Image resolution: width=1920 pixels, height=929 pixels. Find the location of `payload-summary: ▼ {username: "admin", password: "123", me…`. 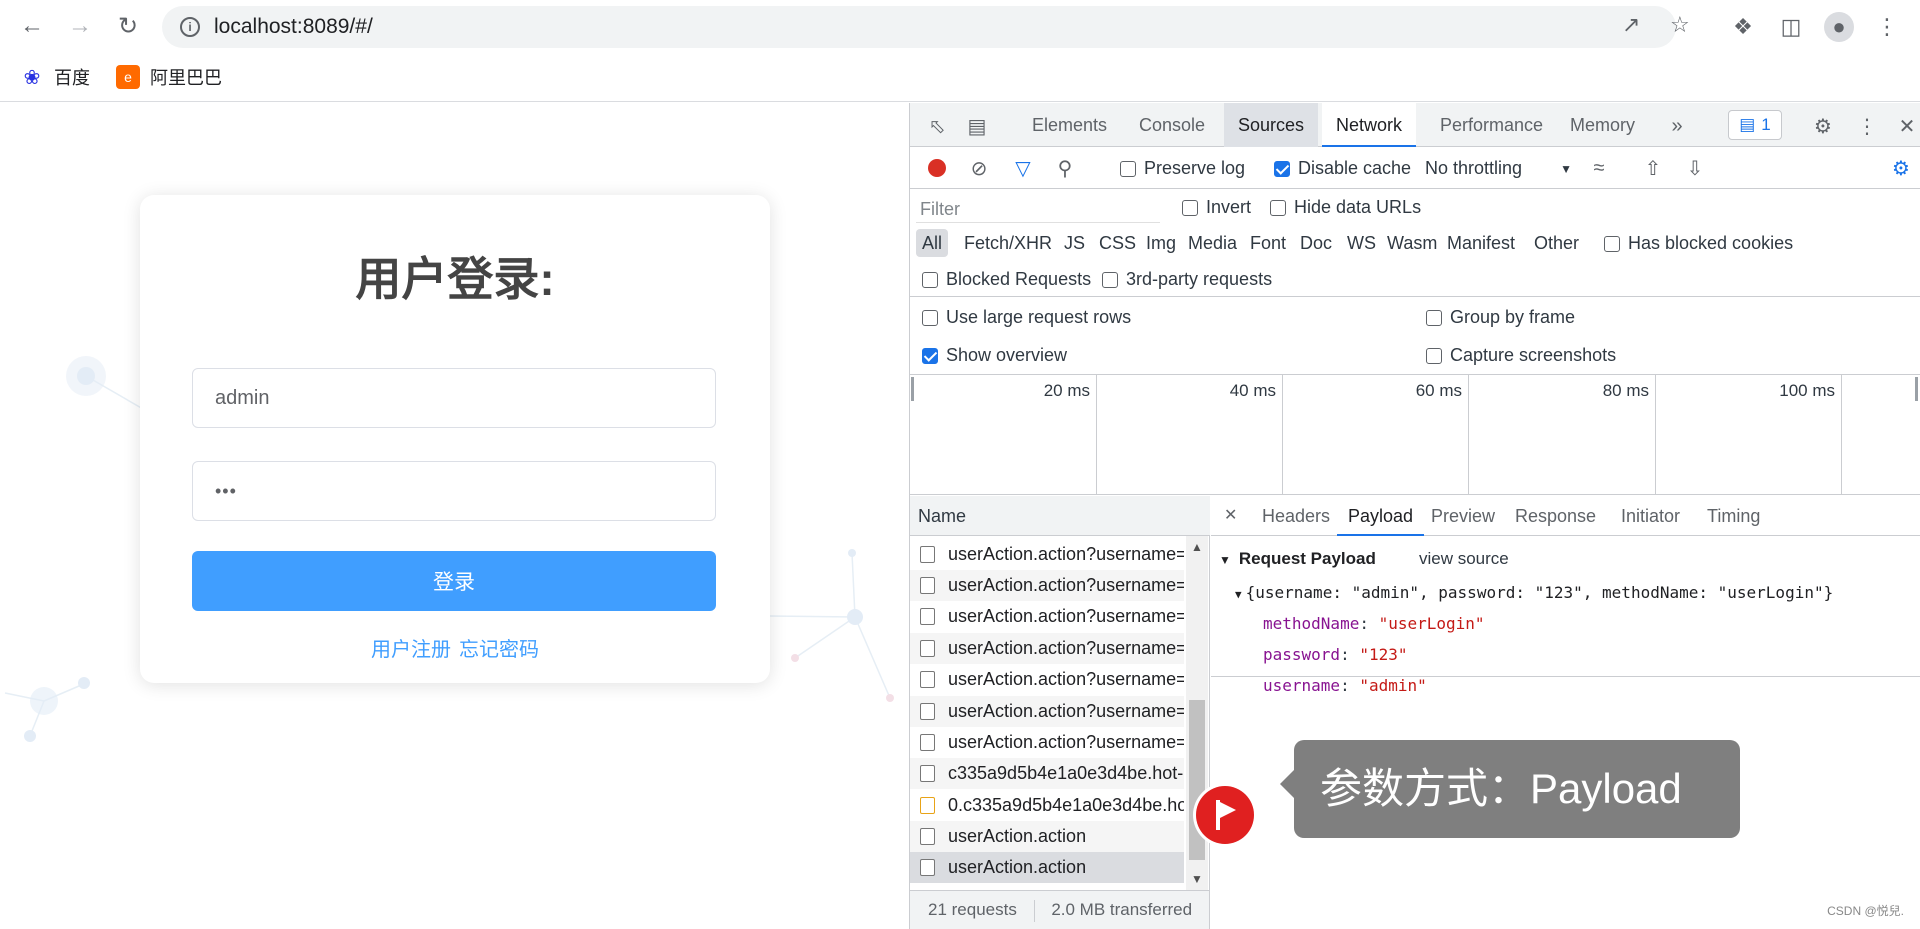

payload-summary: ▼ {username: "admin", password: "123", me… is located at coordinates (1534, 592).